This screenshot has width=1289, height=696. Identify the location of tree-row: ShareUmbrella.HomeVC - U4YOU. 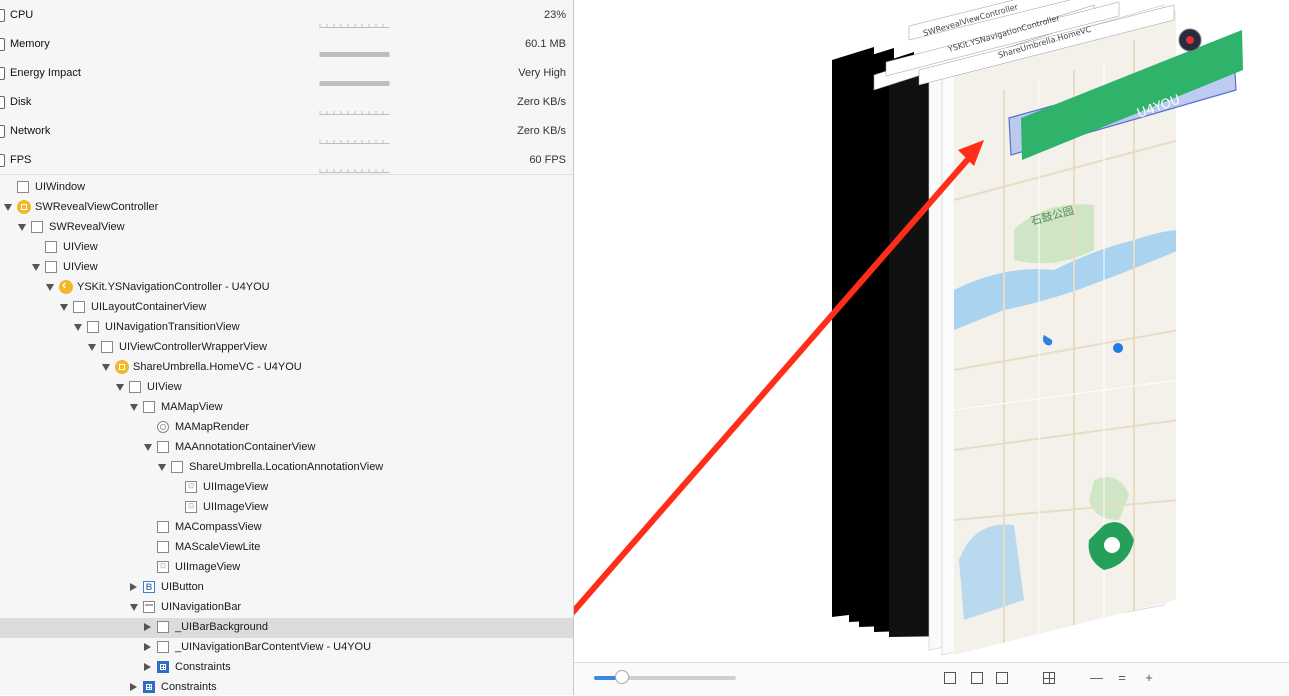
(286, 368).